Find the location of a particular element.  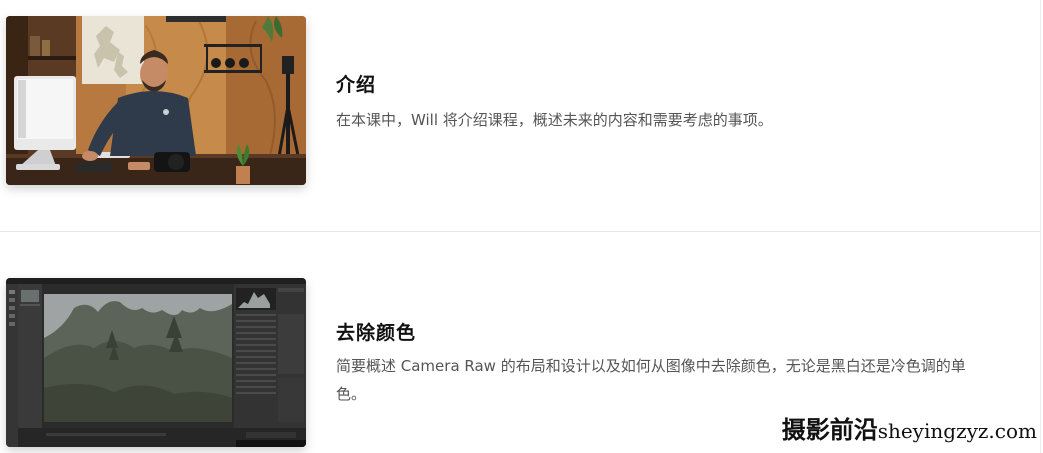

lesson-title: 介绍 is located at coordinates (356, 83).